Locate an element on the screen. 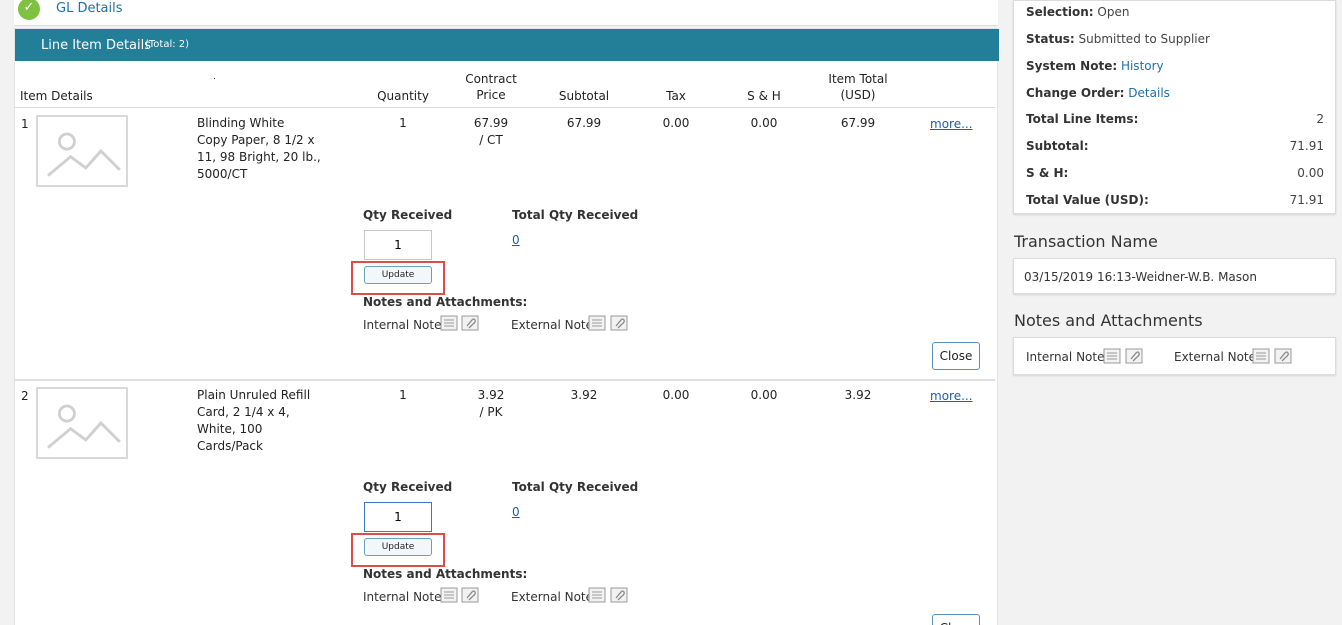 Image resolution: width=1342 pixels, height=625 pixels. details-link: Details is located at coordinates (1149, 93).